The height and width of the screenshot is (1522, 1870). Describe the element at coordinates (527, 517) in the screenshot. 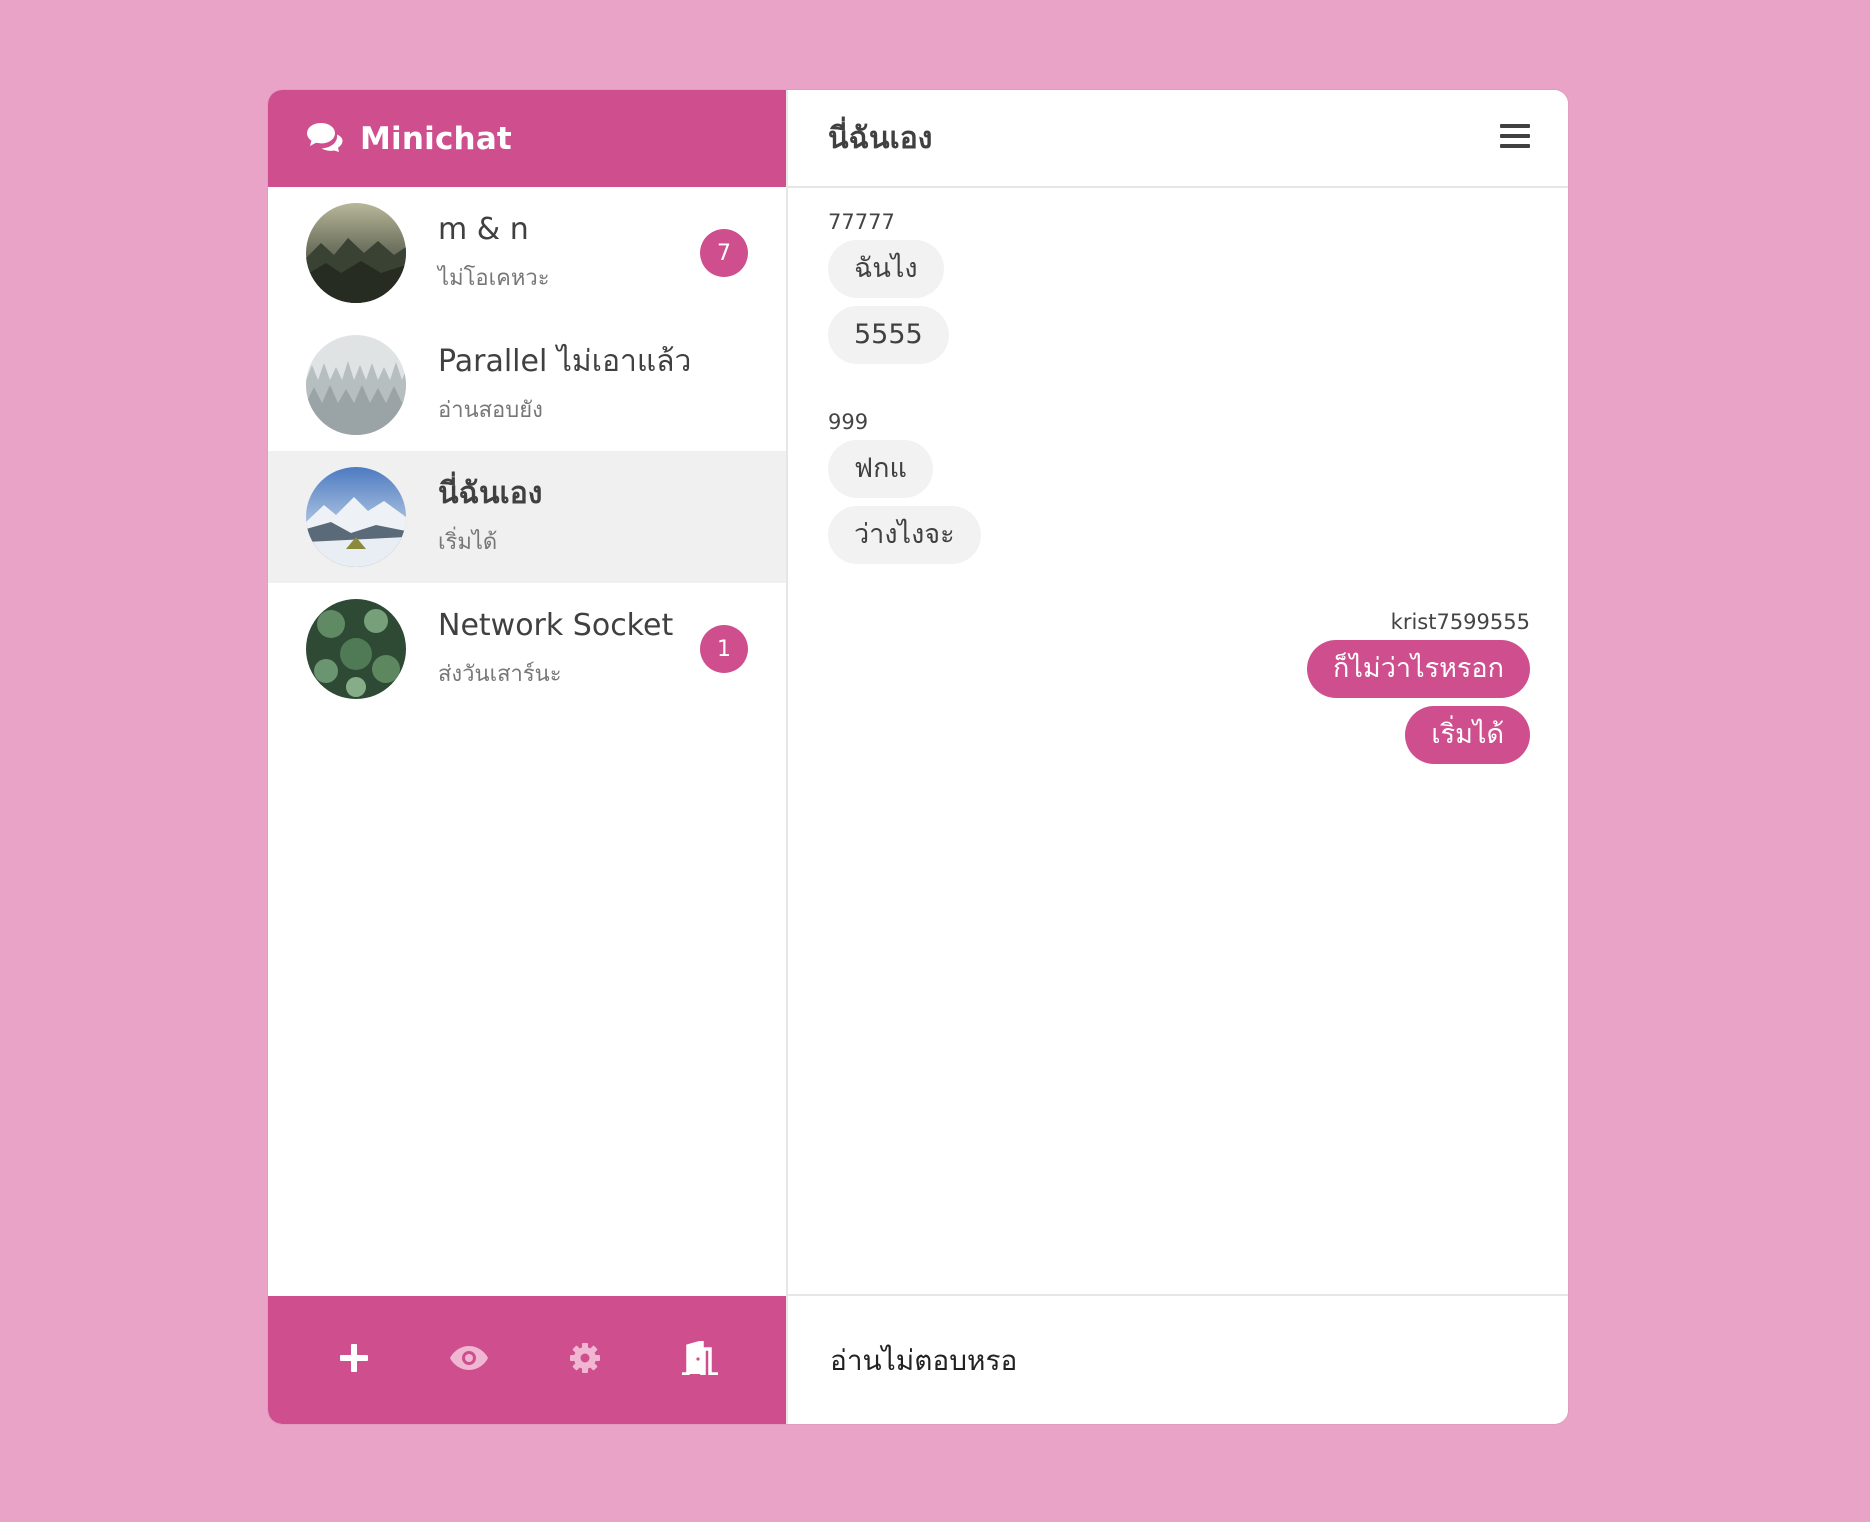

I see `contact-item-active: นี่ฉันเอง เริ่มได้` at that location.